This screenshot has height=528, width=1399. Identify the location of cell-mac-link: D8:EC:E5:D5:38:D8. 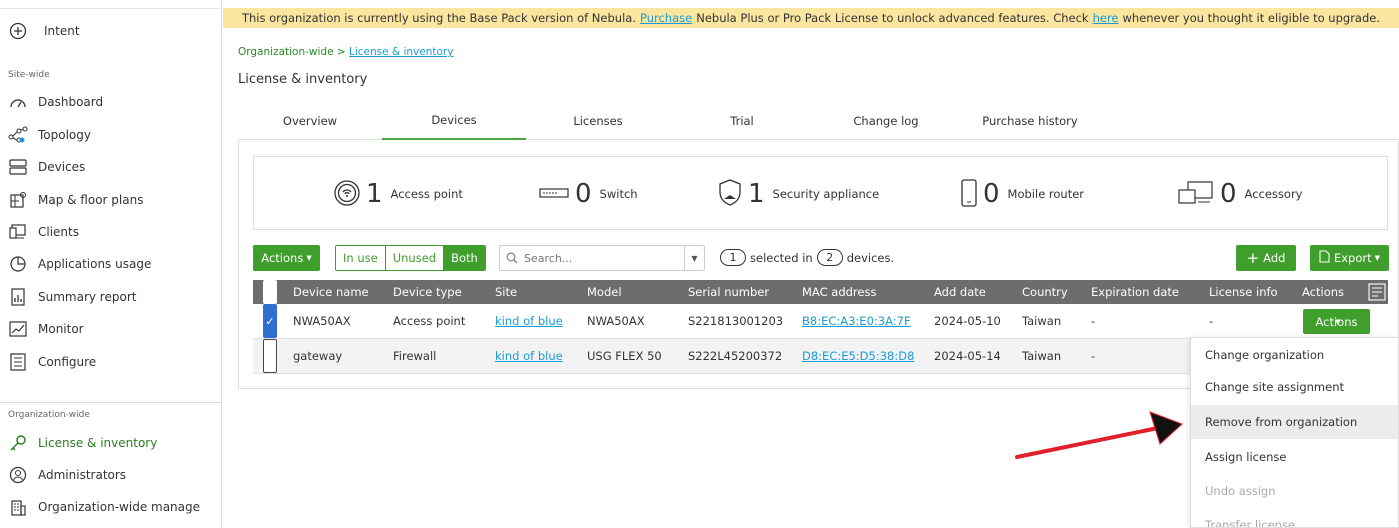
(858, 356).